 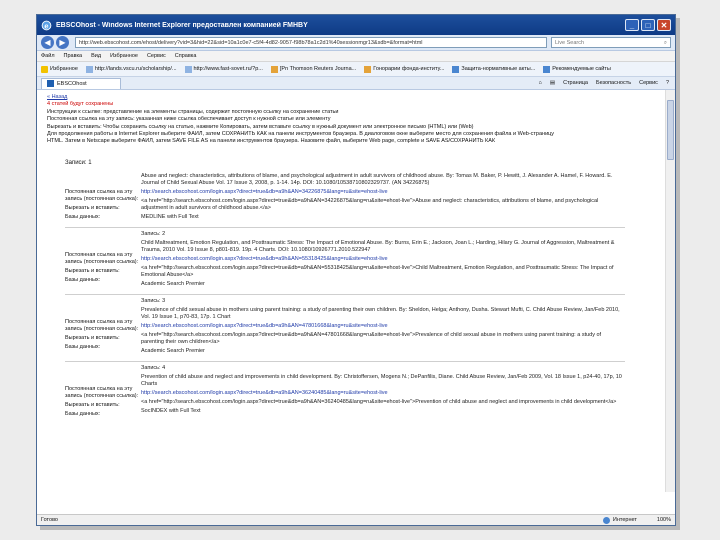 What do you see at coordinates (540, 83) in the screenshot?
I see `home-icon: ⌂` at bounding box center [540, 83].